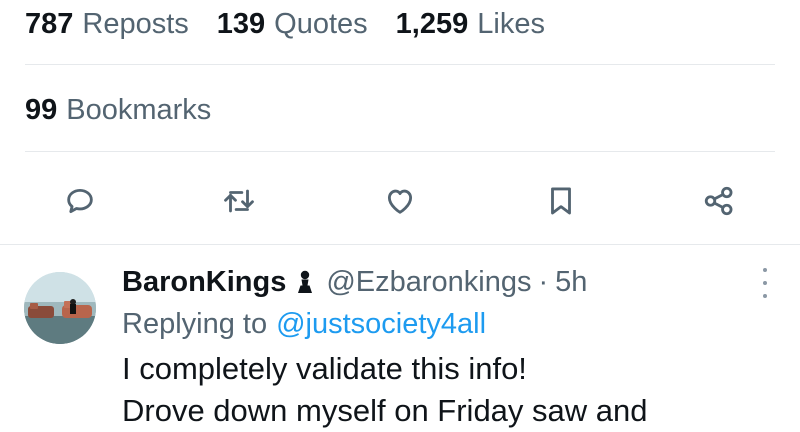  Describe the element at coordinates (49, 23) in the screenshot. I see `reposts-count: 787` at that location.